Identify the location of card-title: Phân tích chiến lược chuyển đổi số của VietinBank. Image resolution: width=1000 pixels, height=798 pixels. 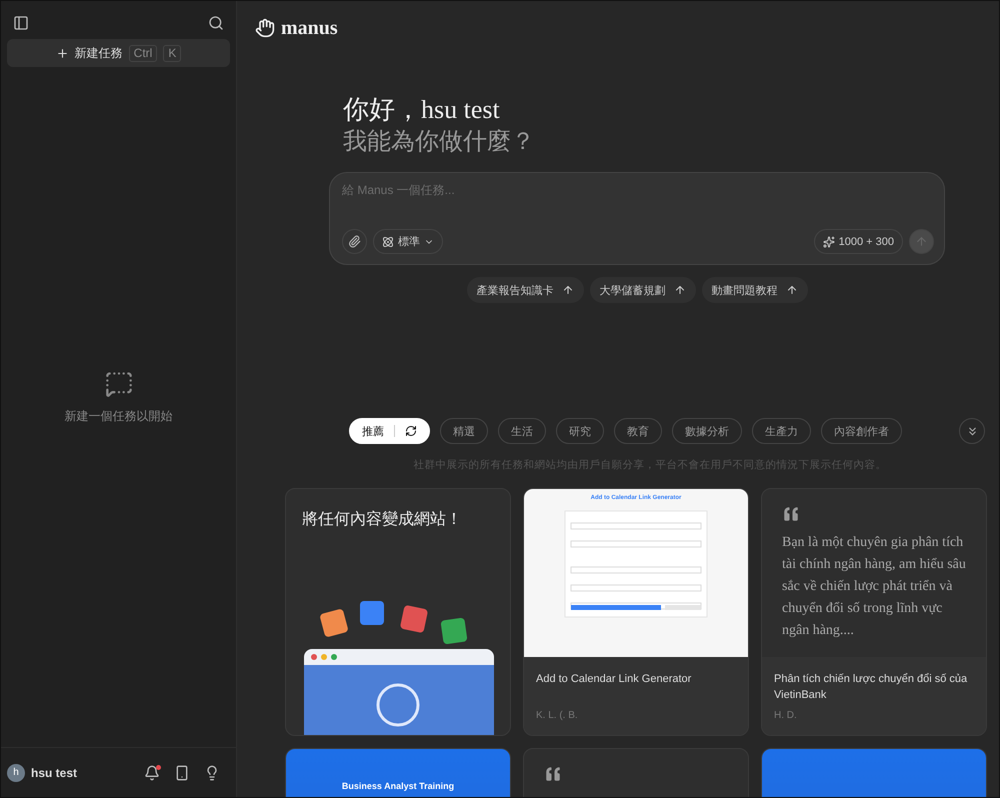
(871, 687).